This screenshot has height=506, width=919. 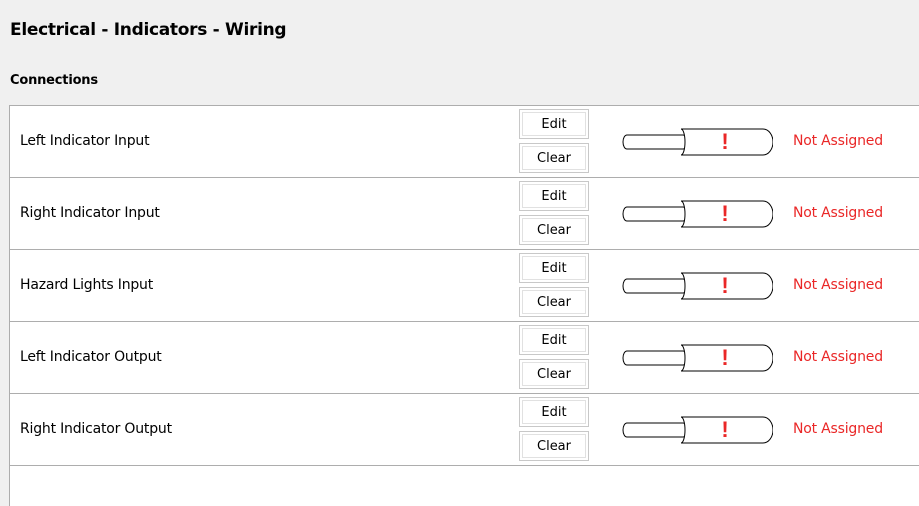 I want to click on connection-label: Right Indicator Output, so click(x=96, y=429).